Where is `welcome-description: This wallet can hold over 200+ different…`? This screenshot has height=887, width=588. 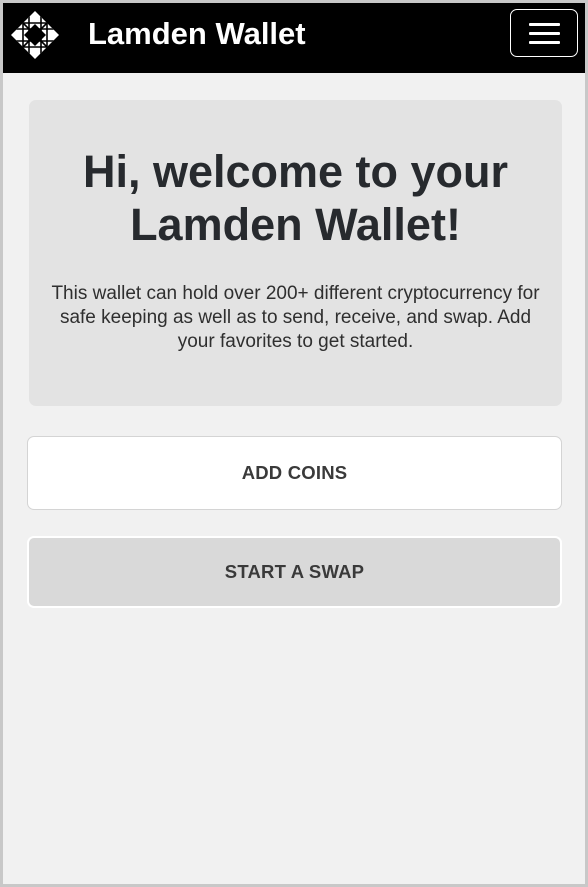 welcome-description: This wallet can hold over 200+ different… is located at coordinates (295, 317).